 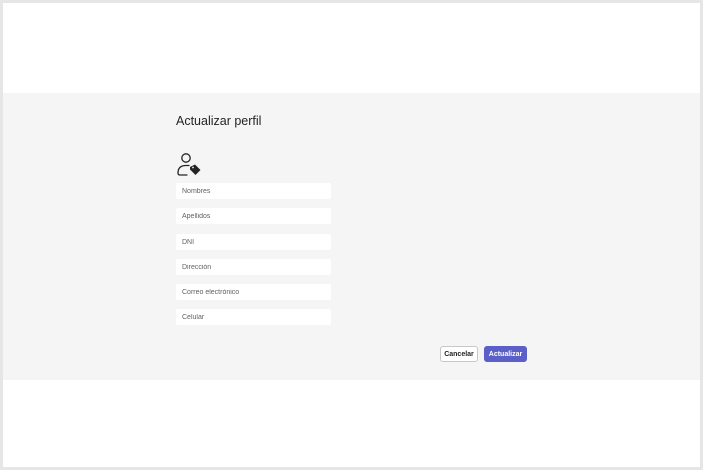 I want to click on nombres-field, so click(x=253, y=191).